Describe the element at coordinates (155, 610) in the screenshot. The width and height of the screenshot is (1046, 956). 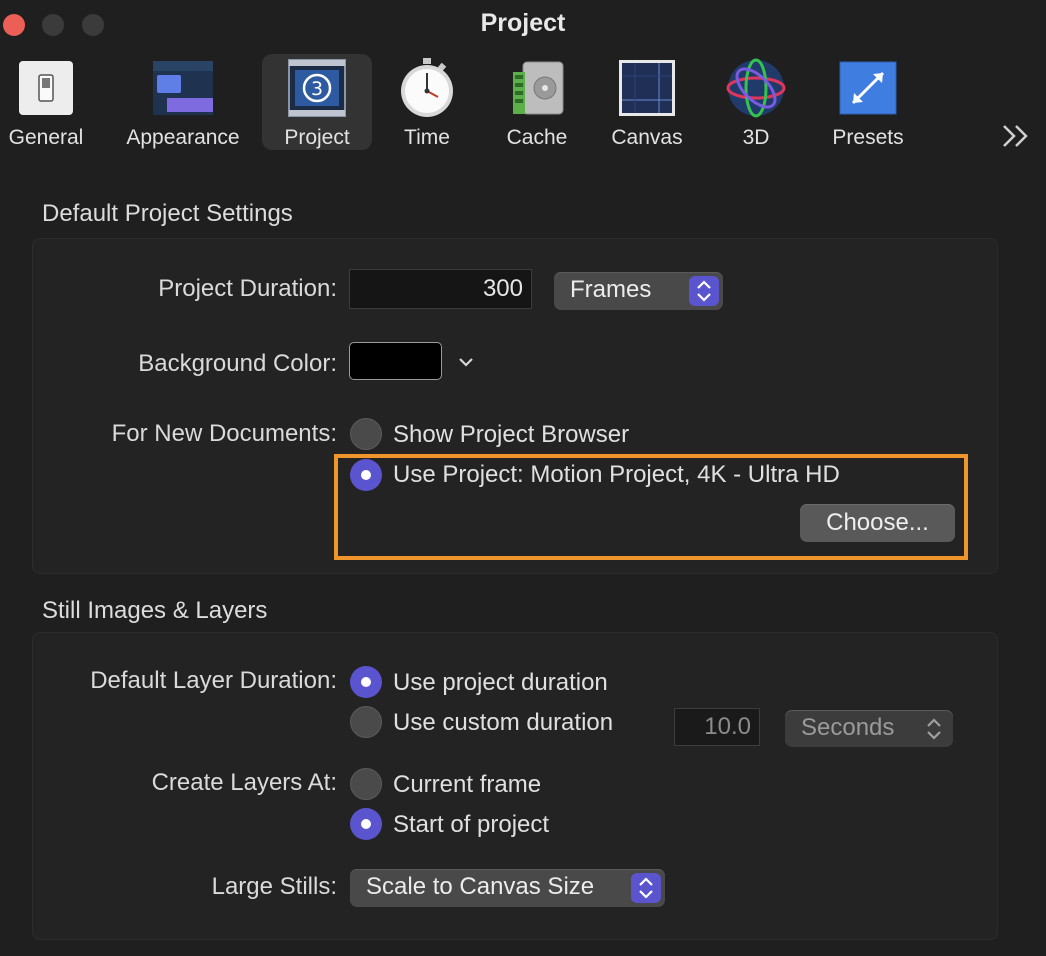
I see `section-title-still-images: Still Images & Layers` at that location.